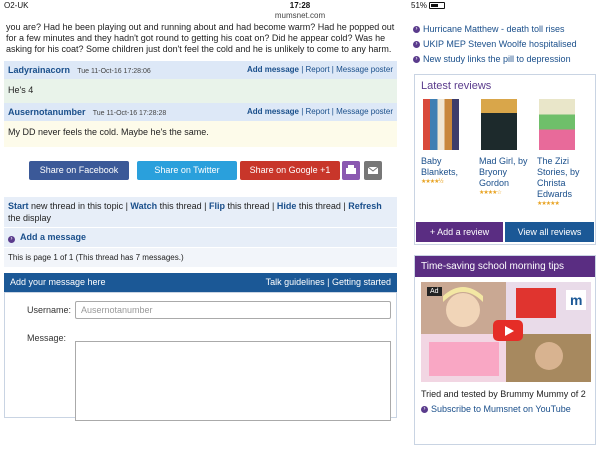 The image size is (600, 450). Describe the element at coordinates (53, 237) in the screenshot. I see `add-message-link: Add a message` at that location.